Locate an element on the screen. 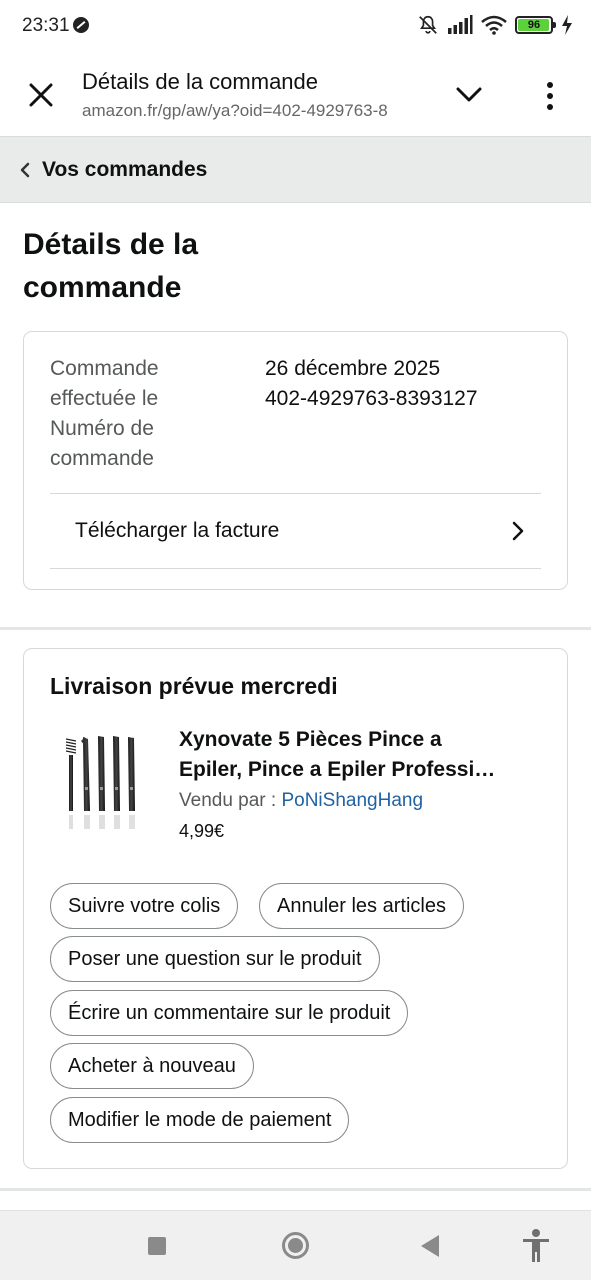 This screenshot has width=591, height=1280. delivery-title: Livraison prévue mercredi is located at coordinates (194, 686).